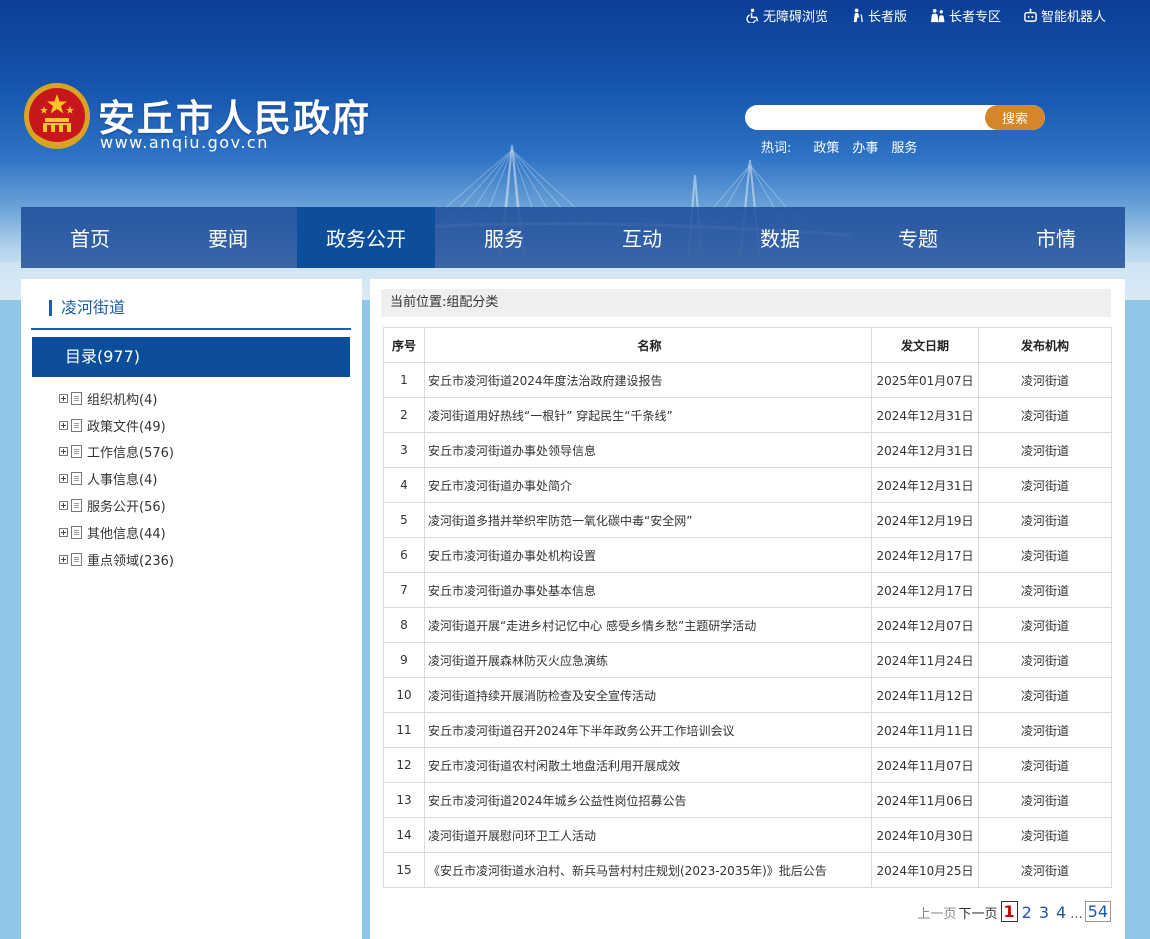 The height and width of the screenshot is (939, 1150). I want to click on nav-item-home: 首页, so click(90, 237).